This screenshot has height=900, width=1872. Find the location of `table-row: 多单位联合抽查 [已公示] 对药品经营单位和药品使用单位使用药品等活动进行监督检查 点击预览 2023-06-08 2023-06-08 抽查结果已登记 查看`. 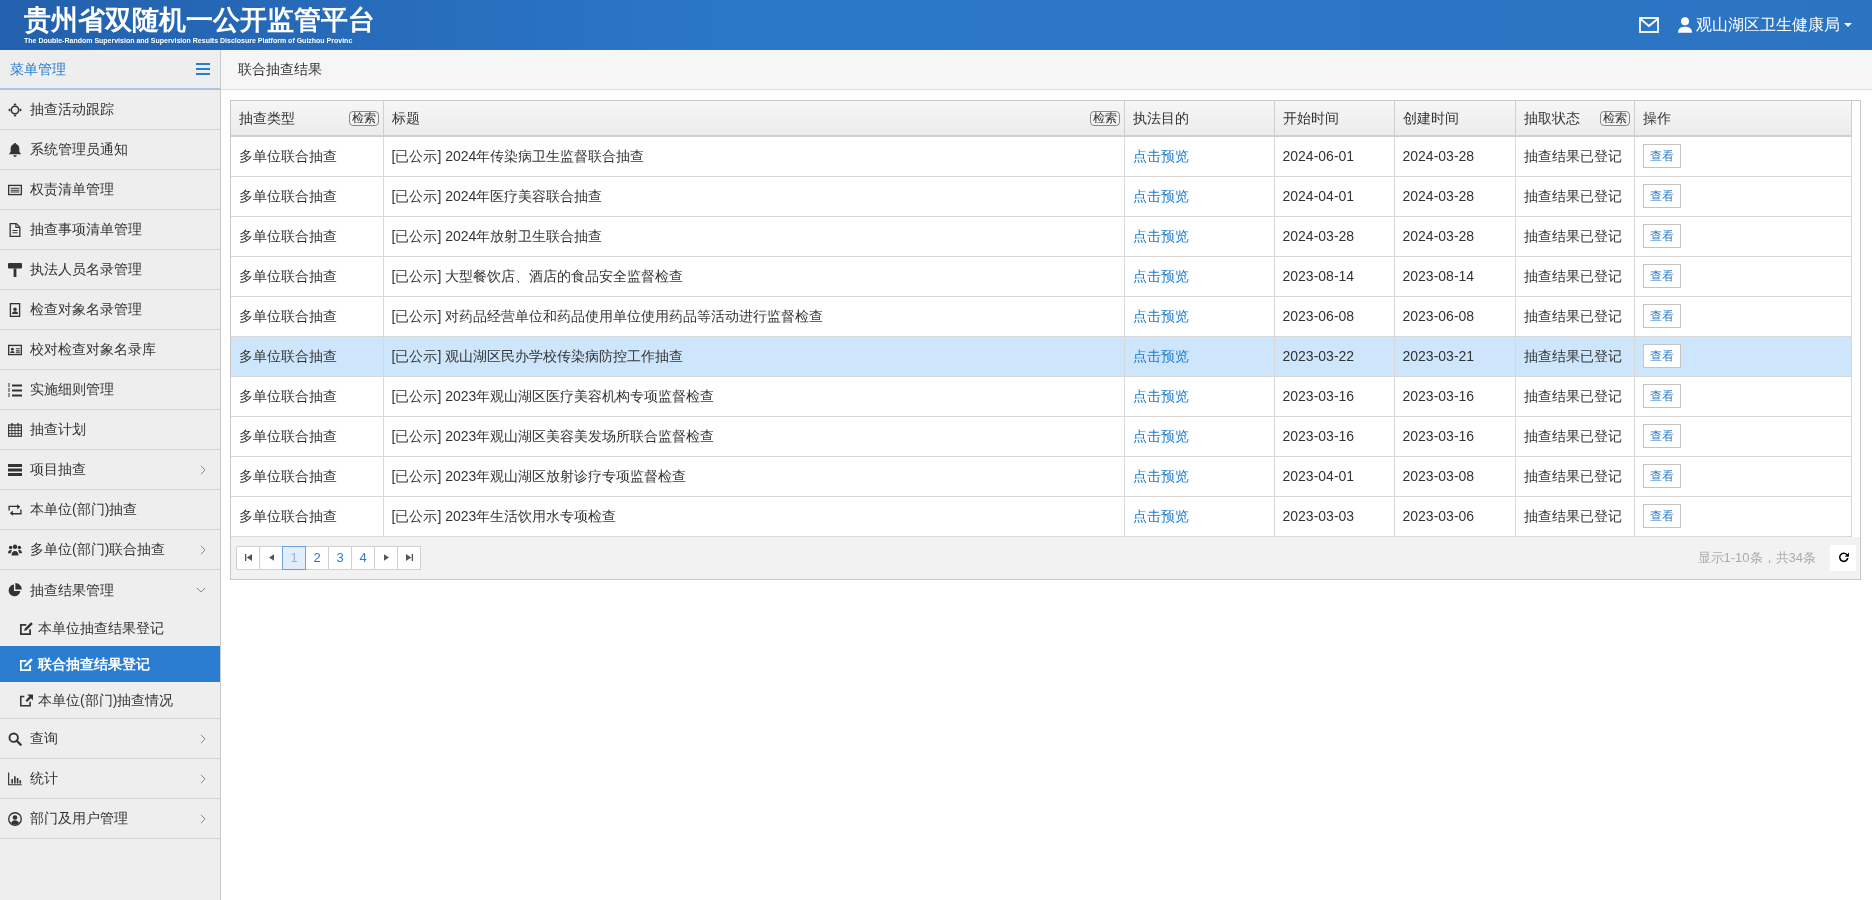

table-row: 多单位联合抽查 [已公示] 对药品经营单位和药品使用单位使用药品等活动进行监督检查 点击预览 2023-06-08 2023-06-08 抽查结果已登记 查看 is located at coordinates (1041, 316).